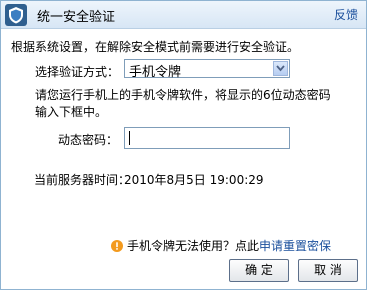 The width and height of the screenshot is (367, 290). What do you see at coordinates (16, 15) in the screenshot?
I see `shield-icon` at bounding box center [16, 15].